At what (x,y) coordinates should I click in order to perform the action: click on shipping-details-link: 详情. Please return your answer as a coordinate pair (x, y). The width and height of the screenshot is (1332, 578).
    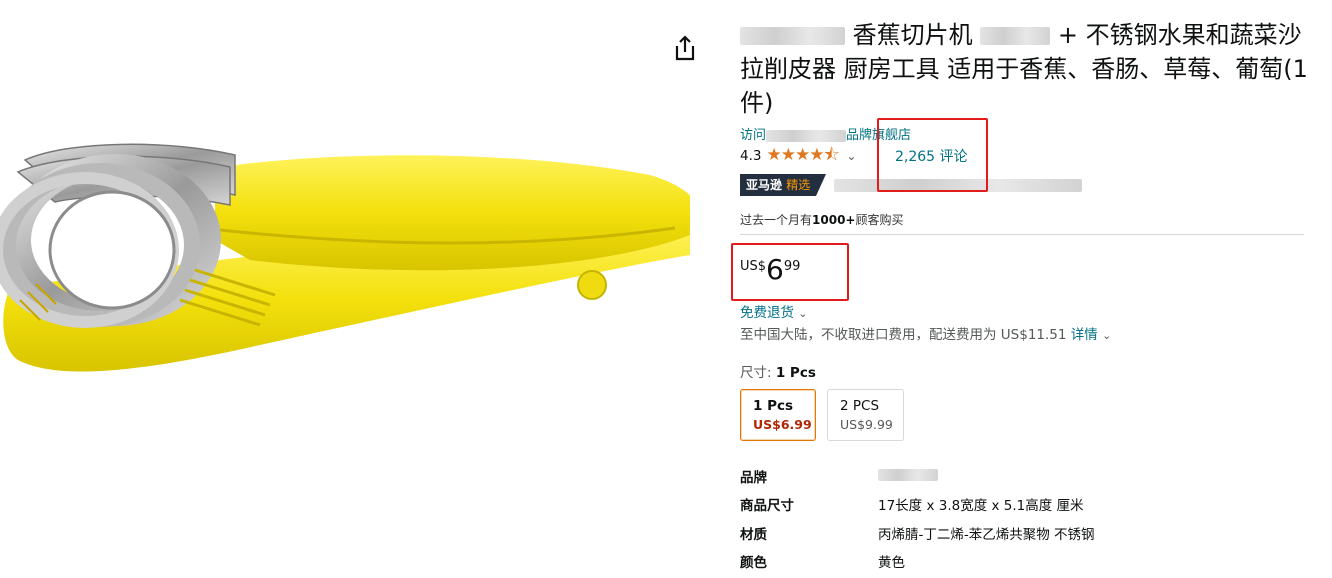
    Looking at the image, I should click on (1084, 335).